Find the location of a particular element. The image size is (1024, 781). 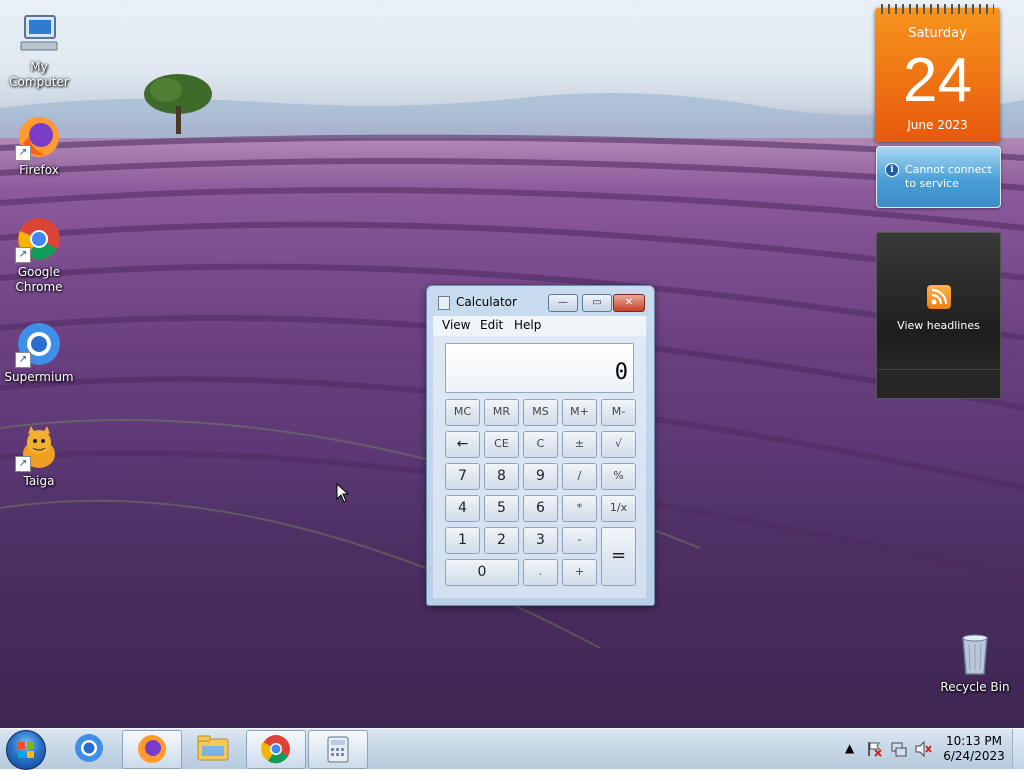

digit-7-button: 7 is located at coordinates (462, 476).